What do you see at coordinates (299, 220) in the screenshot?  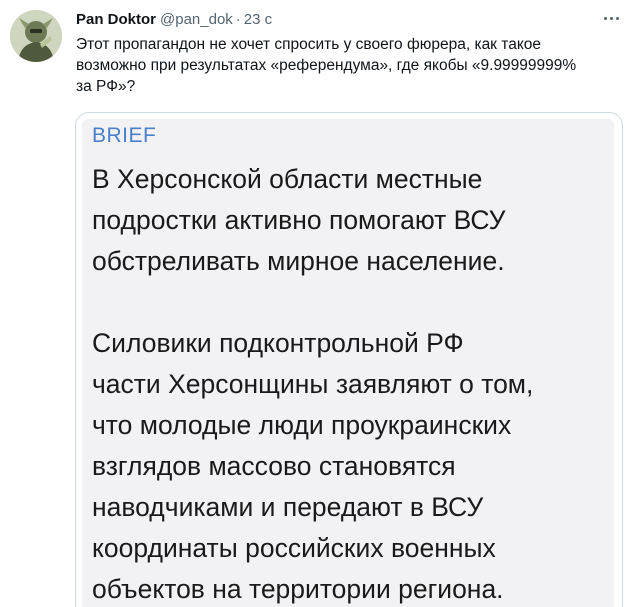 I see `post-line: подростки активно помогают ВСУ` at bounding box center [299, 220].